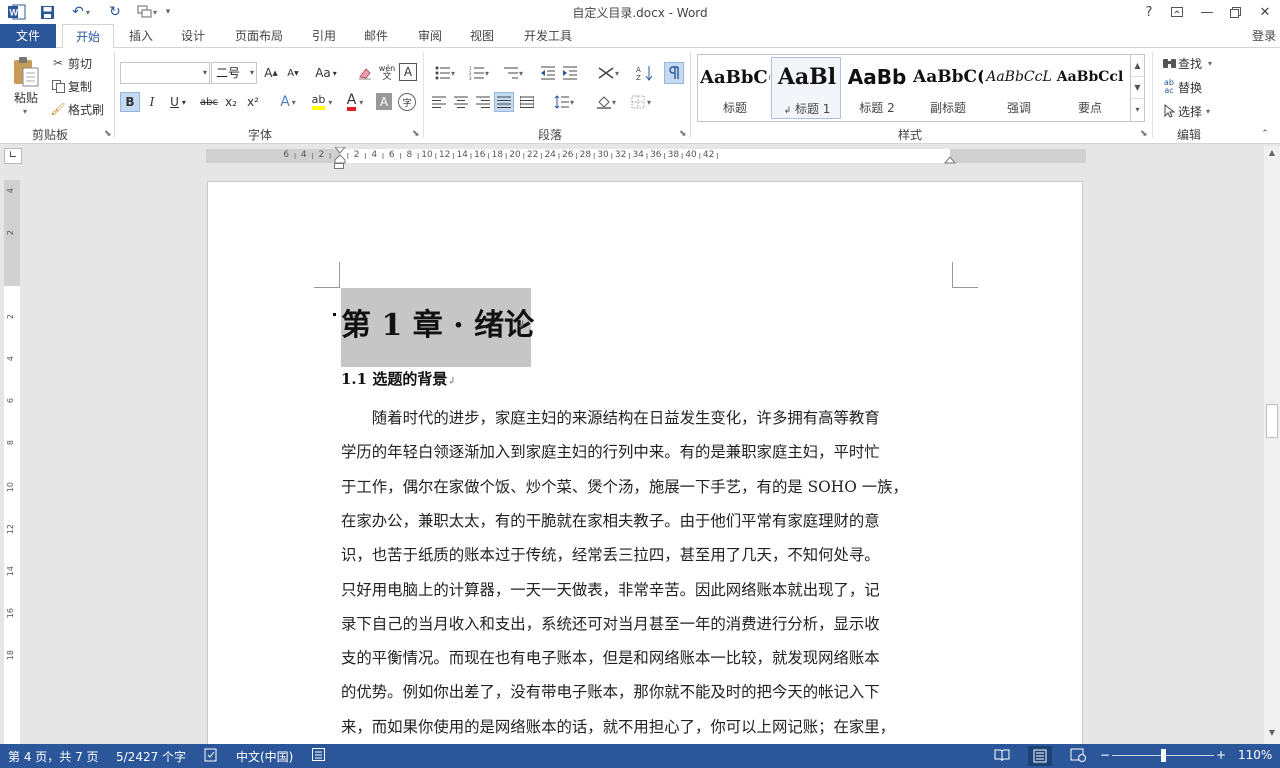 The height and width of the screenshot is (768, 1280). I want to click on multilevel-list-icon: ▾, so click(513, 73).